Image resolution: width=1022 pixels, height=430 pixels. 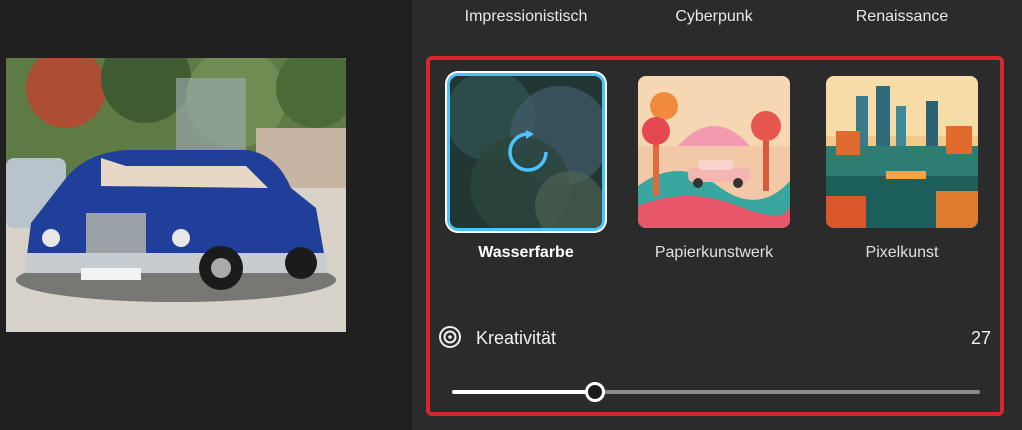 What do you see at coordinates (595, 392) in the screenshot?
I see `slider-thumb` at bounding box center [595, 392].